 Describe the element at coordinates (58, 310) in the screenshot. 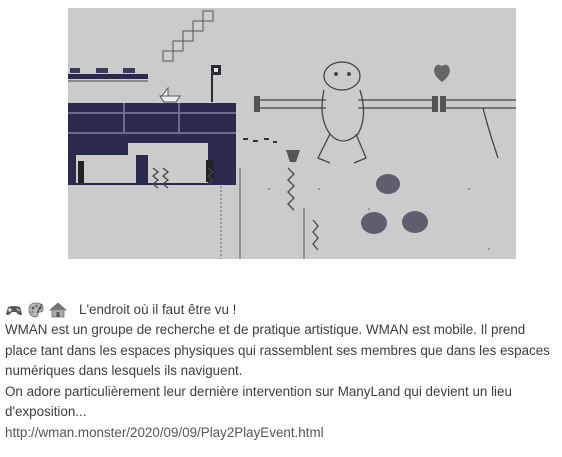

I see `house-icon` at that location.